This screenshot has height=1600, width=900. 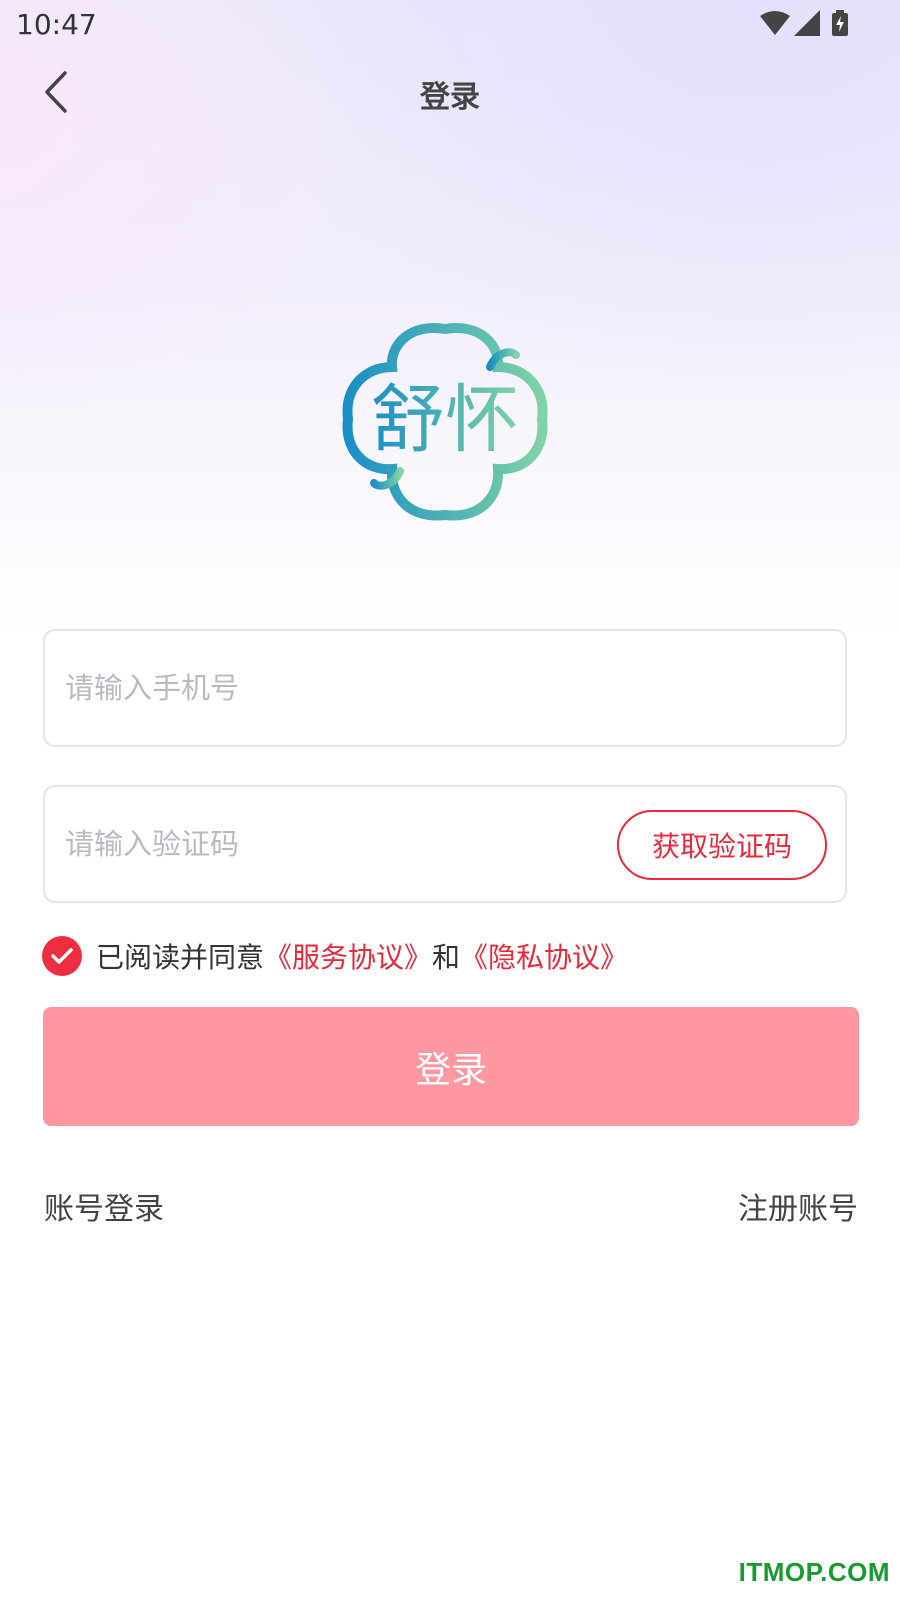 What do you see at coordinates (840, 23) in the screenshot?
I see `battery-charging-icon` at bounding box center [840, 23].